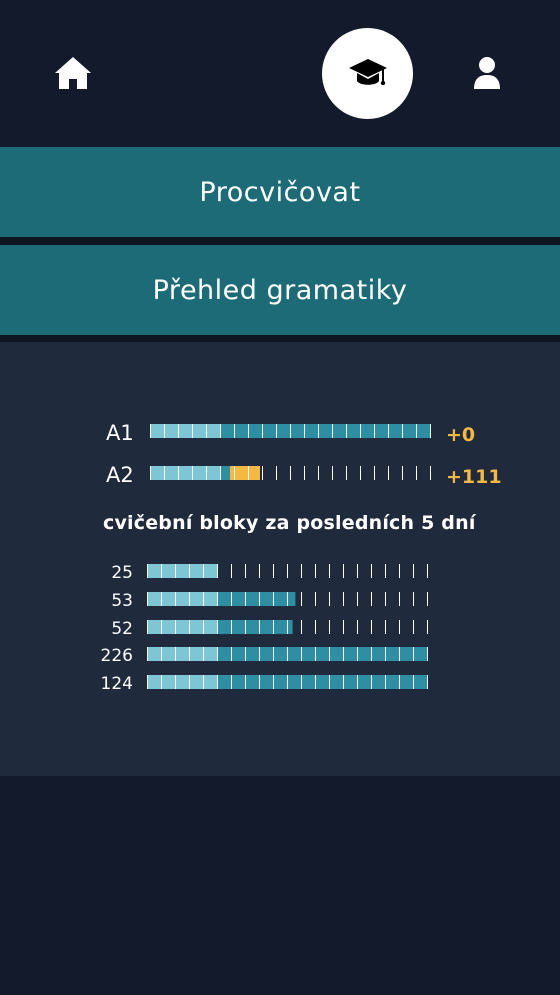 The width and height of the screenshot is (560, 995). Describe the element at coordinates (461, 435) in the screenshot. I see `level-gain-a1: +0` at that location.